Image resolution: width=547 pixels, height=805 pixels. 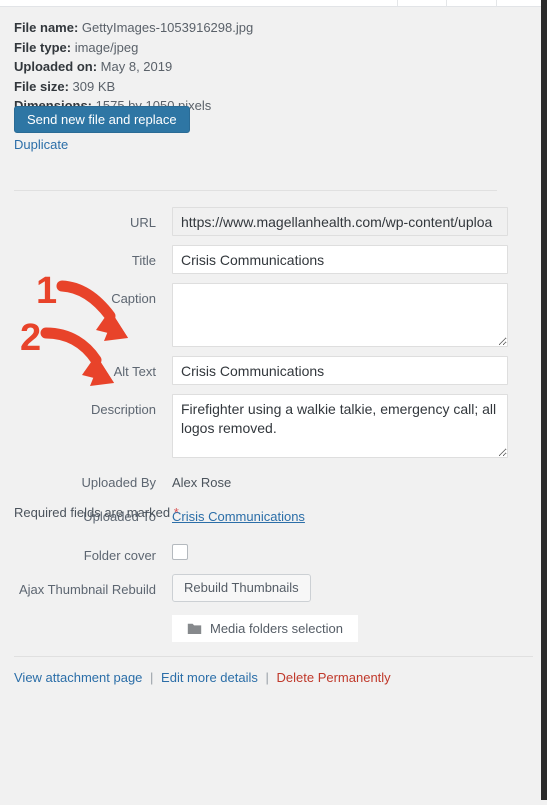 What do you see at coordinates (340, 315) in the screenshot?
I see `caption-textarea` at bounding box center [340, 315].